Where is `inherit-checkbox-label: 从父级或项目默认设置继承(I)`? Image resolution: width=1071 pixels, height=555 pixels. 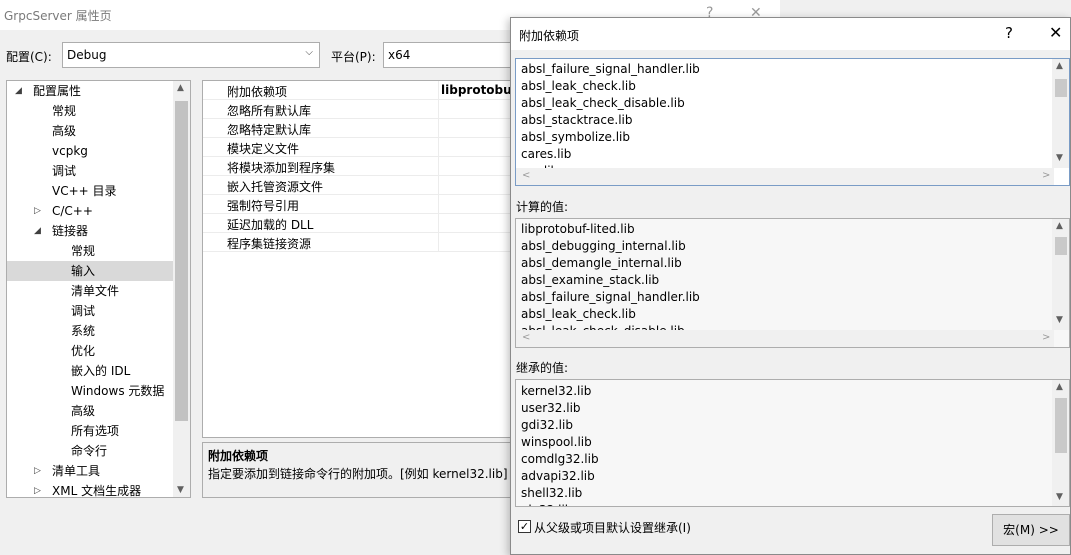 inherit-checkbox-label: 从父级或项目默认设置继承(I) is located at coordinates (612, 527).